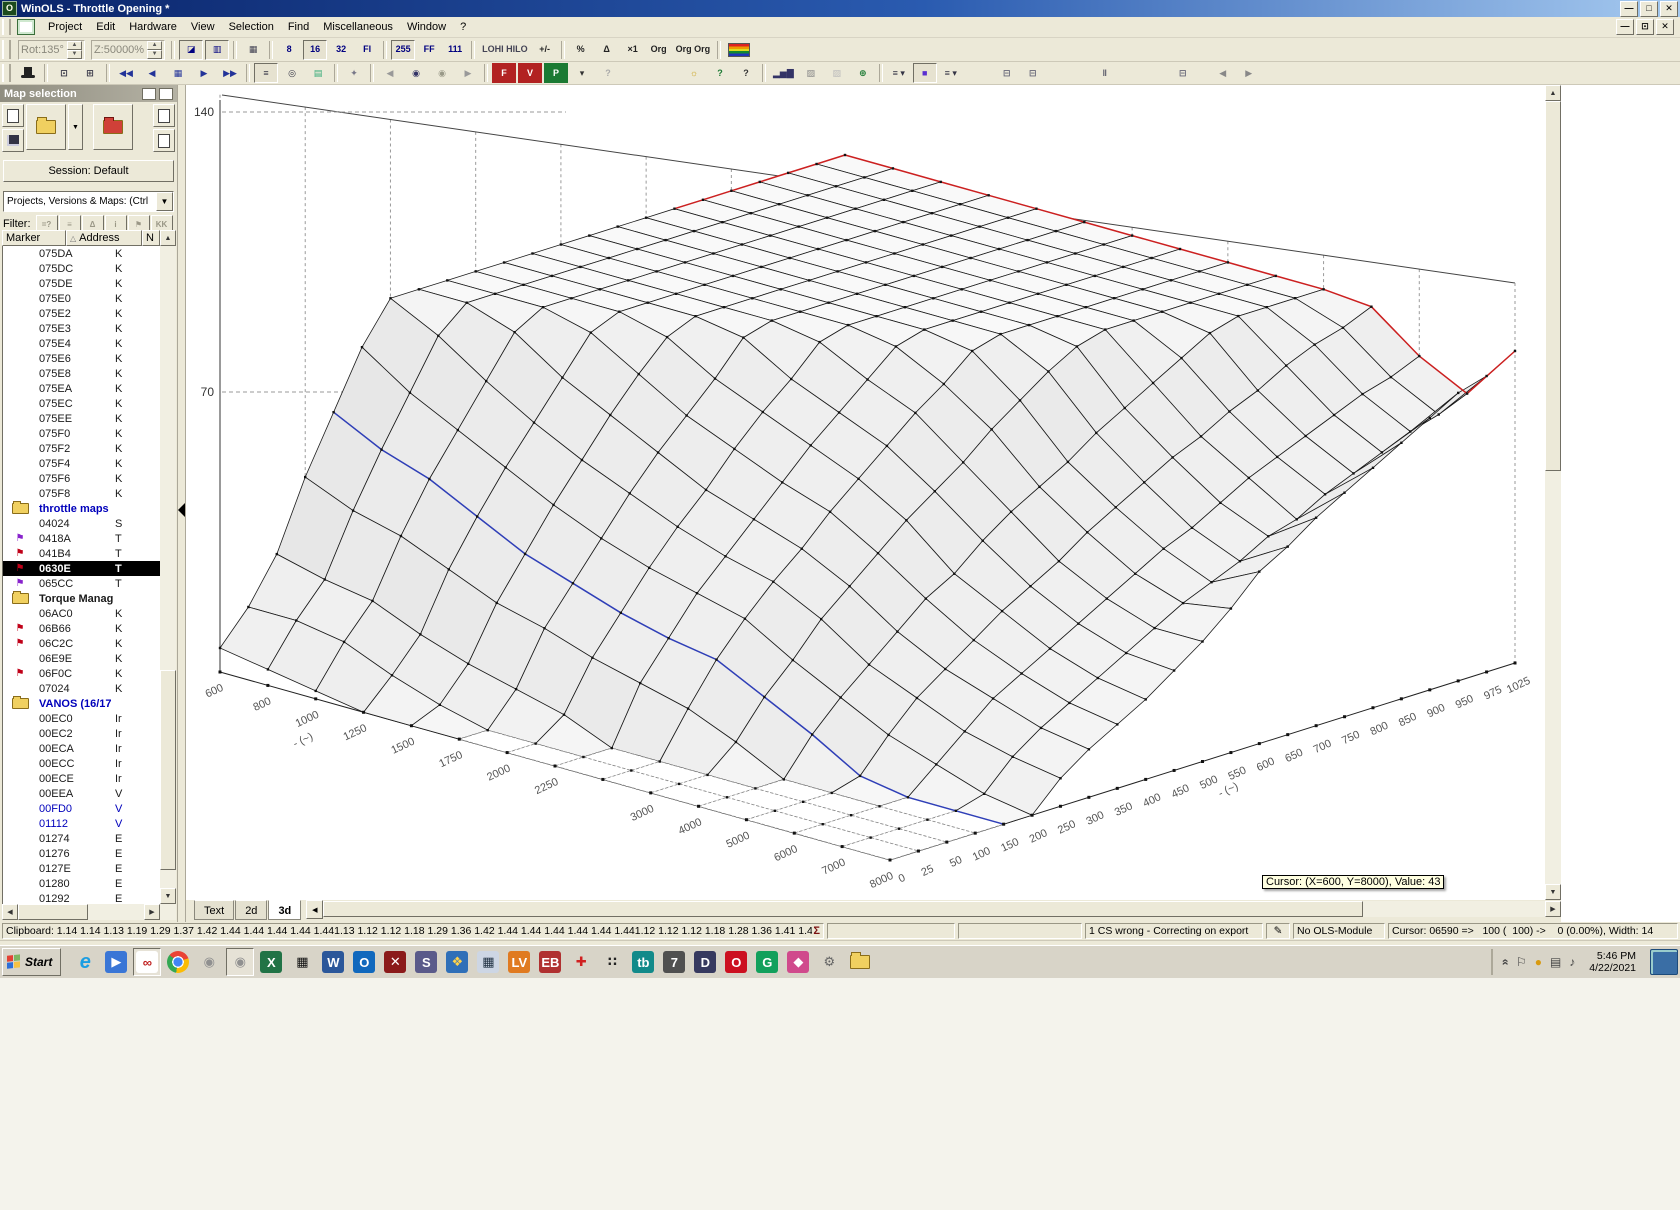 The image size is (1680, 1210). I want to click on wizard-hat-button, so click(28, 73).